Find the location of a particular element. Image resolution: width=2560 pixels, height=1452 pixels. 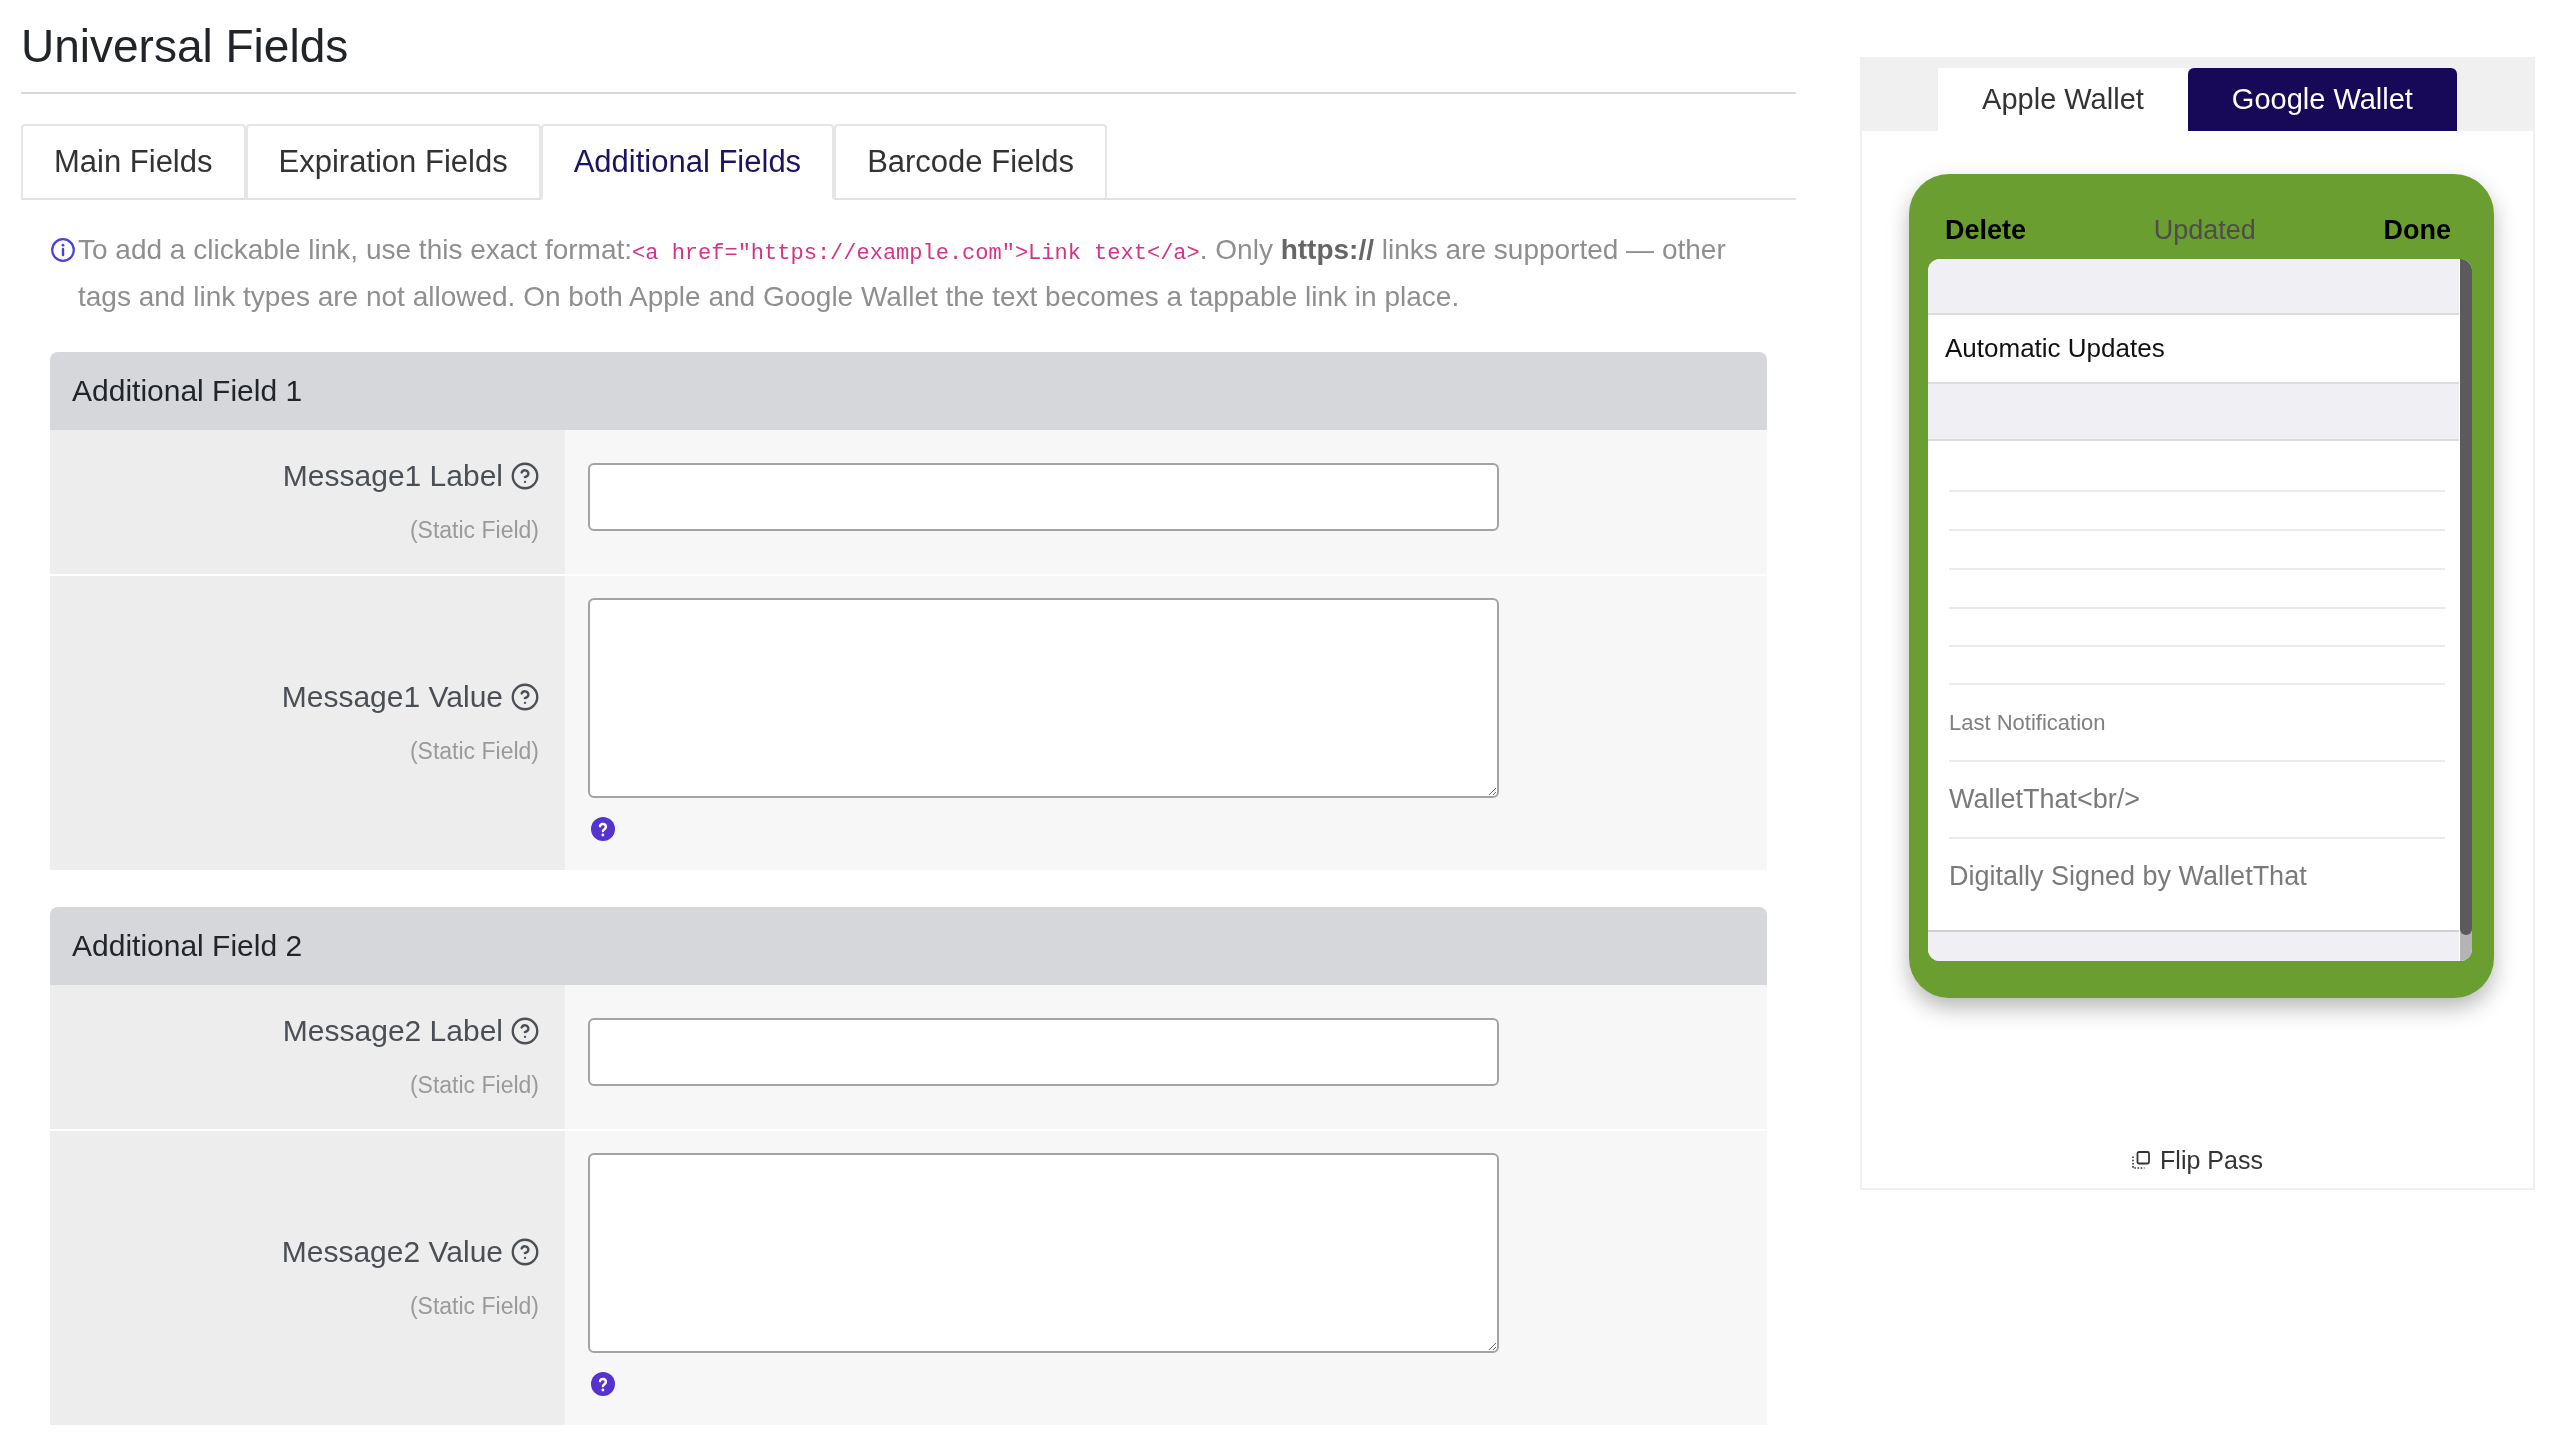

page-title: Universal Fields is located at coordinates (908, 56).